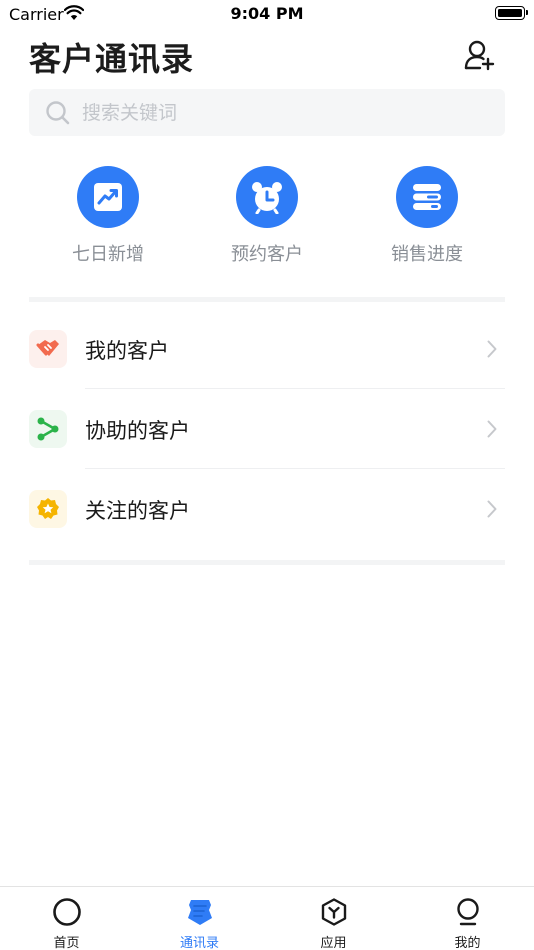 The height and width of the screenshot is (950, 534). What do you see at coordinates (48, 349) in the screenshot?
I see `handshake-icon` at bounding box center [48, 349].